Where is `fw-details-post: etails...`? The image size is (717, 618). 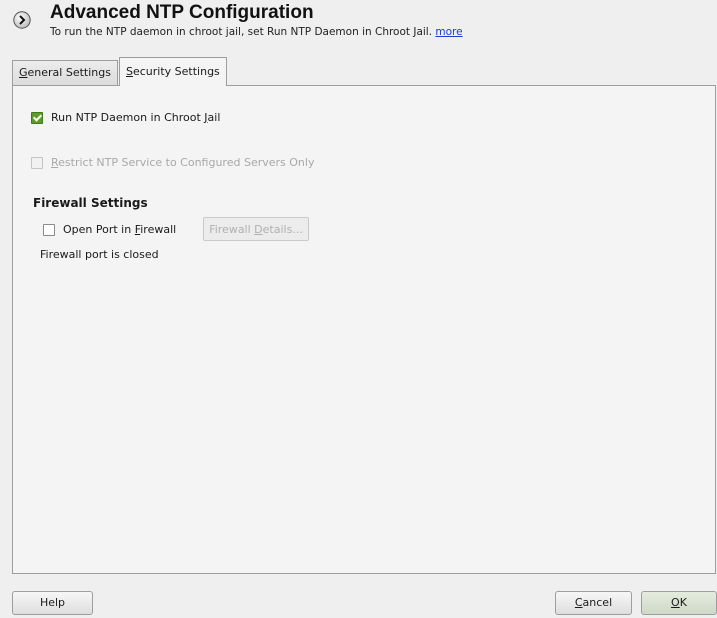 fw-details-post: etails... is located at coordinates (282, 229).